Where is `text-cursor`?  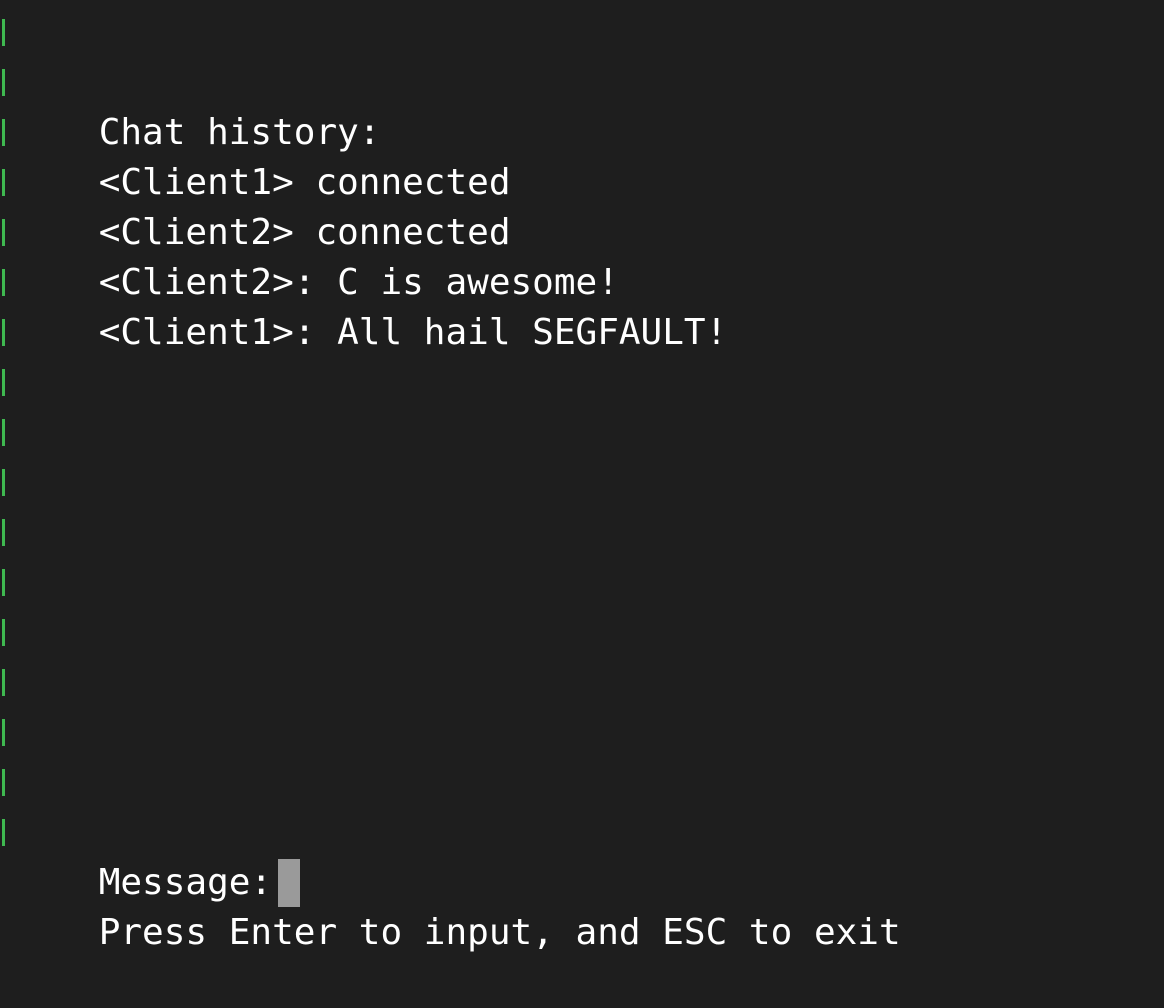 text-cursor is located at coordinates (289, 883).